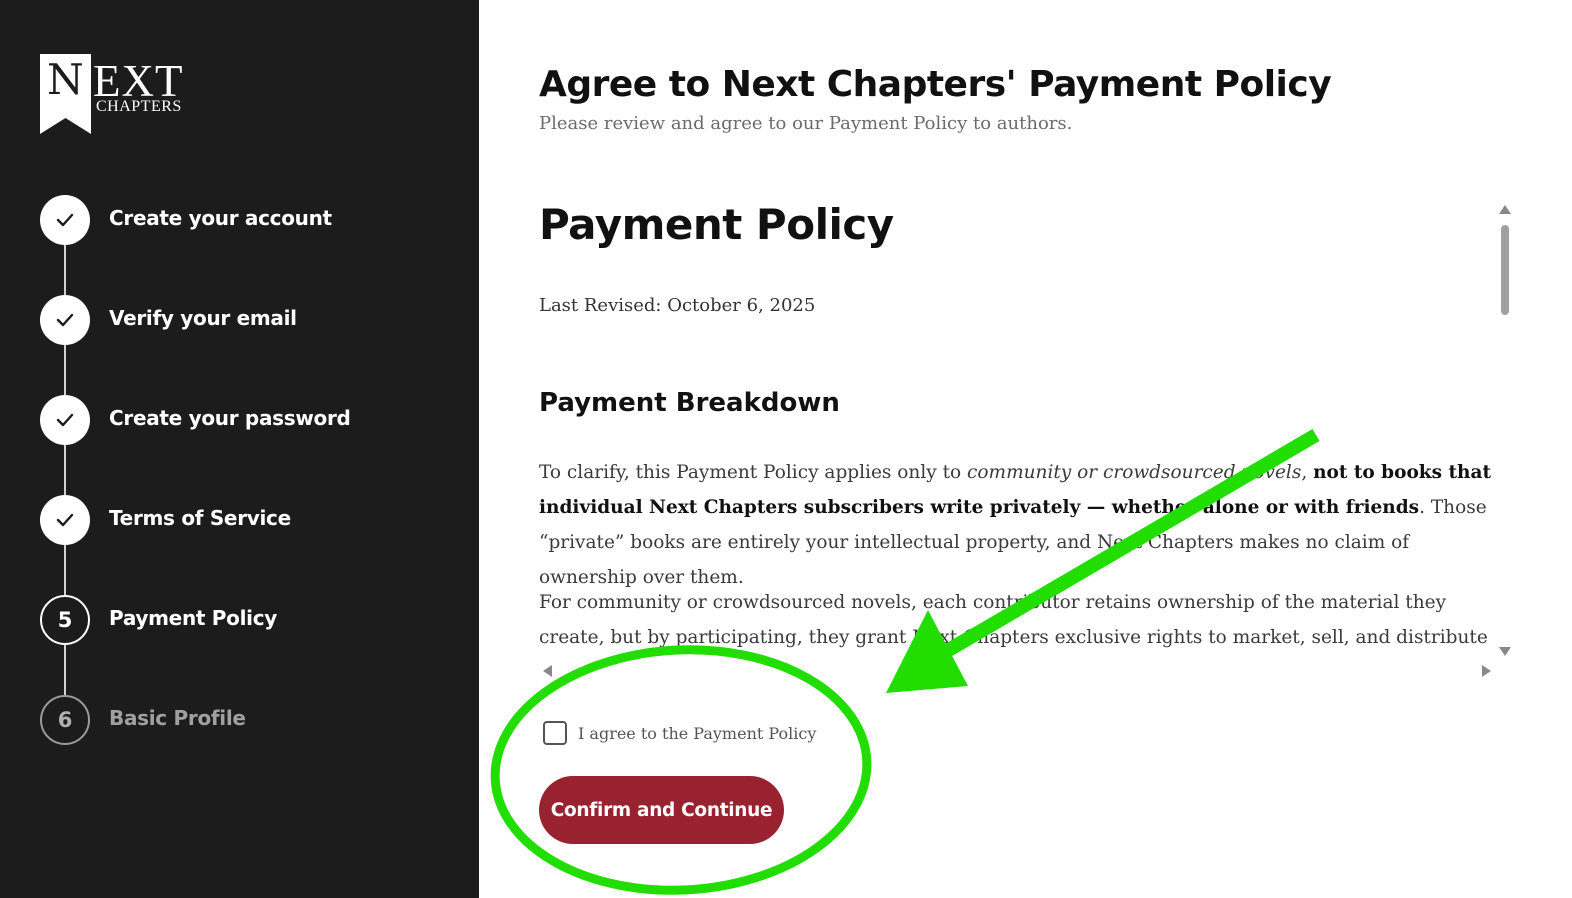  I want to click on step-terms-of-service: Terms of Service, so click(250, 520).